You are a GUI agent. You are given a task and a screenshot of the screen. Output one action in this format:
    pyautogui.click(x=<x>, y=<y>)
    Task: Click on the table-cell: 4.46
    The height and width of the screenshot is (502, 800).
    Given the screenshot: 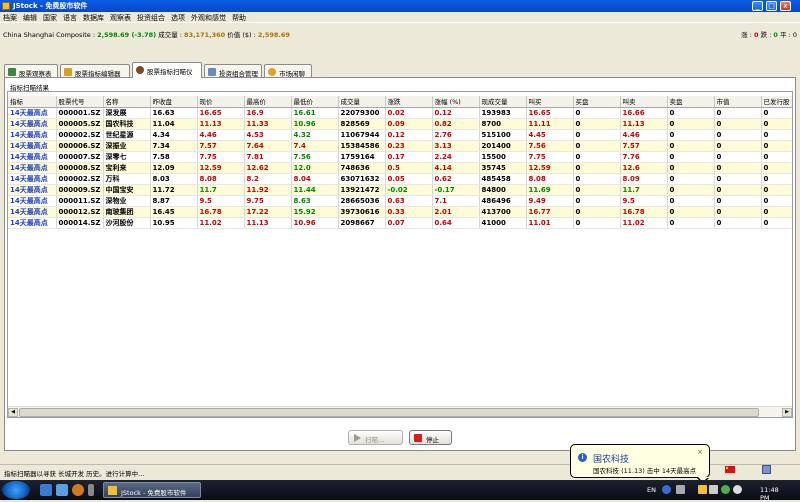 What is the action you would take?
    pyautogui.click(x=644, y=135)
    